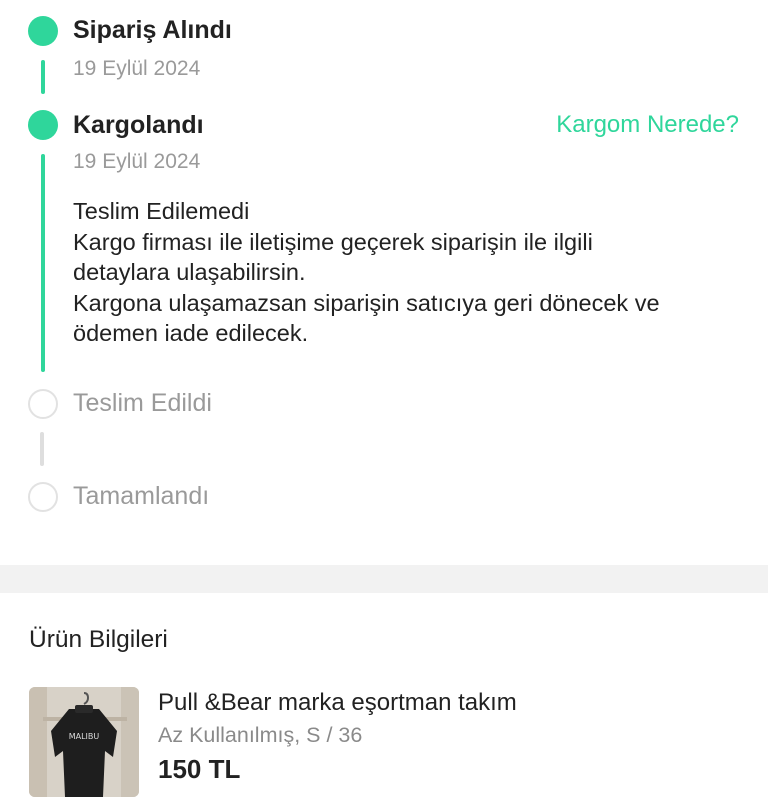 The width and height of the screenshot is (768, 797). I want to click on product-info-title: Ürün Bilgileri, so click(98, 639).